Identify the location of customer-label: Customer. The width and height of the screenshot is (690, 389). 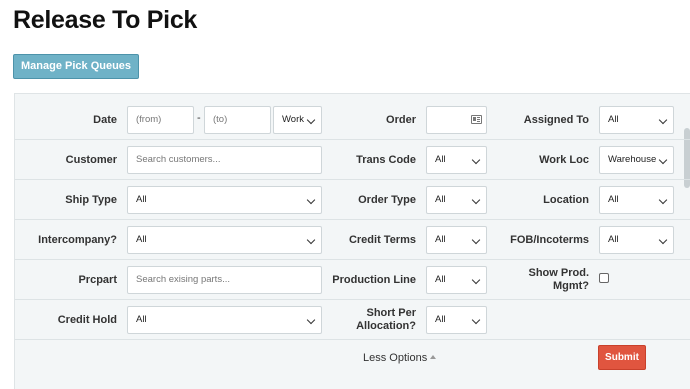
(91, 160).